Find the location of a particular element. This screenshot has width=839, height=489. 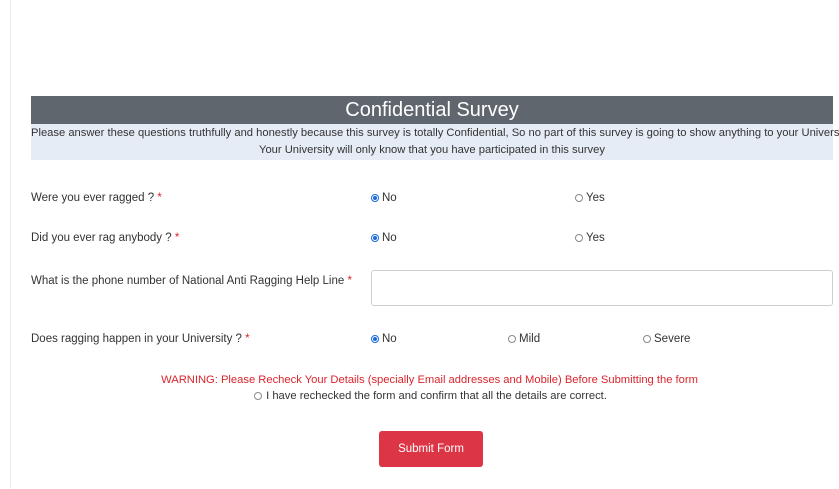

radio-ragging-no: No is located at coordinates (384, 339).